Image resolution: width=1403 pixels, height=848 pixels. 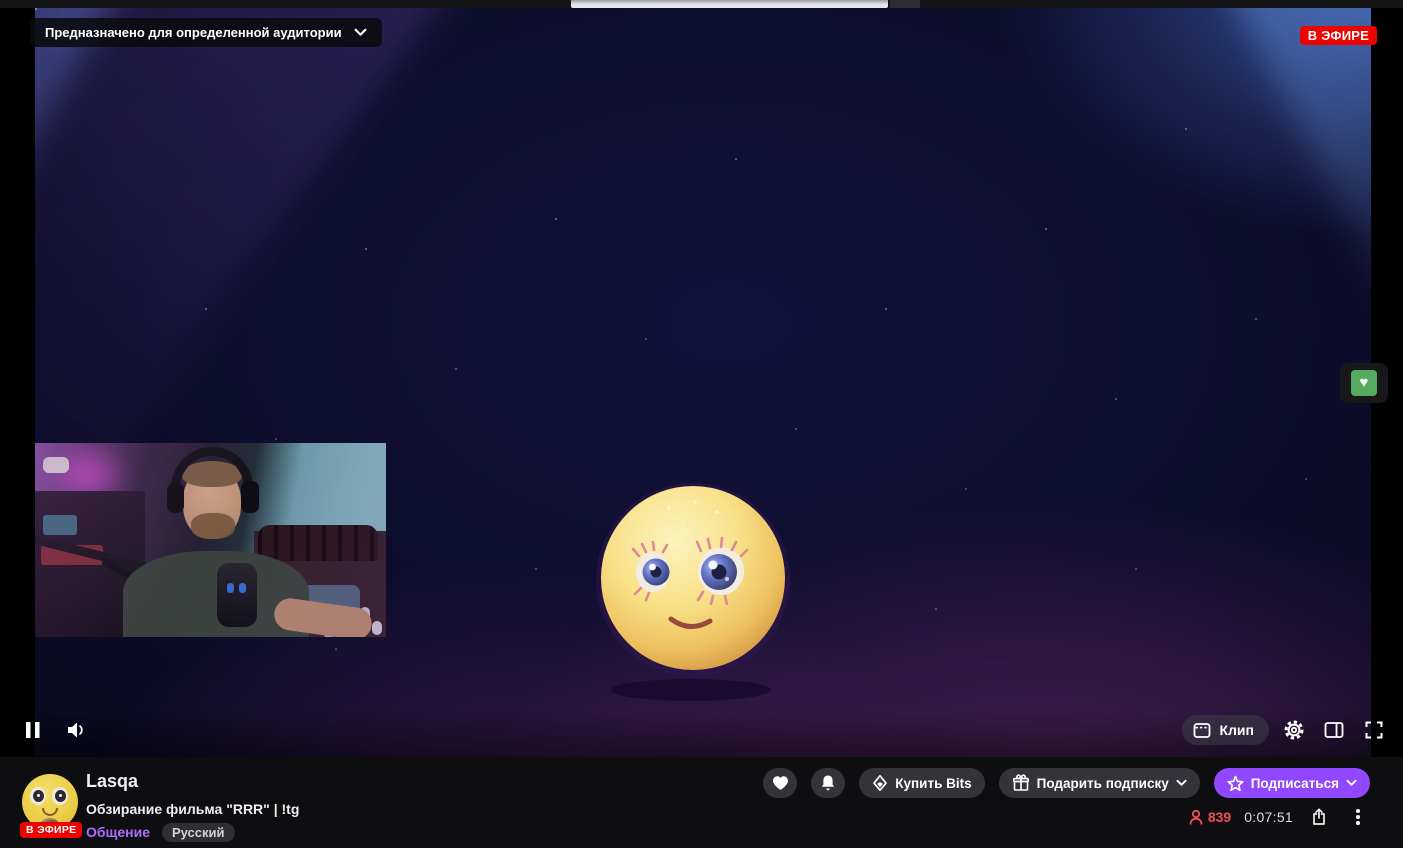 I want to click on kebab-icon, so click(x=1358, y=817).